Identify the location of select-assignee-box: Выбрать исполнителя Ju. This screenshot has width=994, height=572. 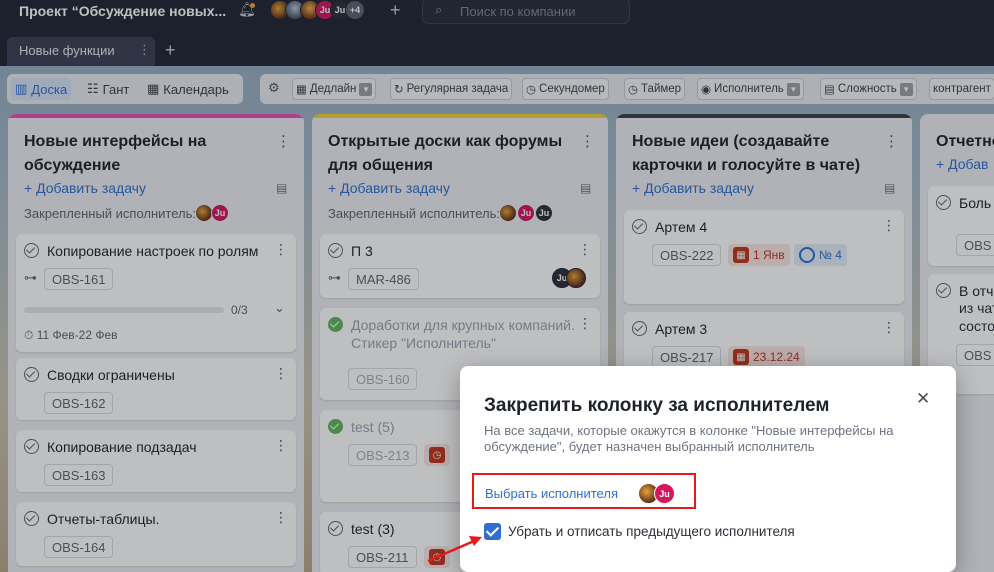
(584, 491).